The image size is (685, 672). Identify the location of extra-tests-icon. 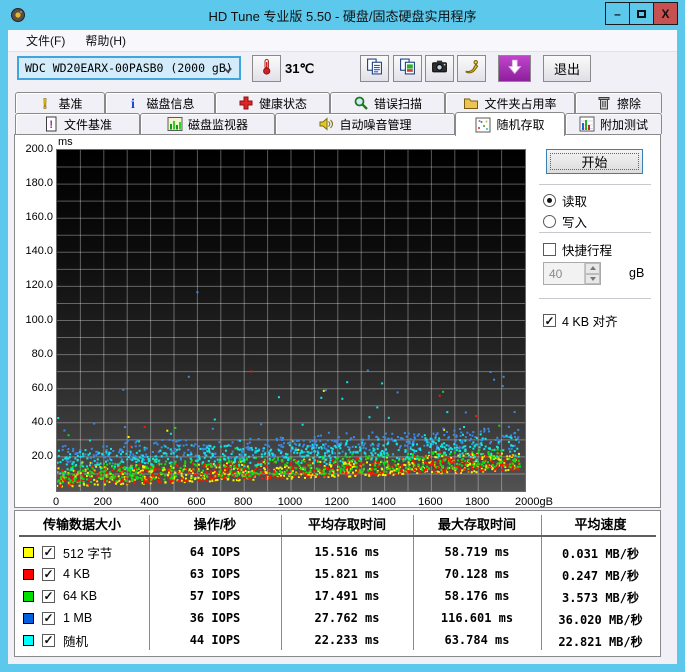
(587, 124).